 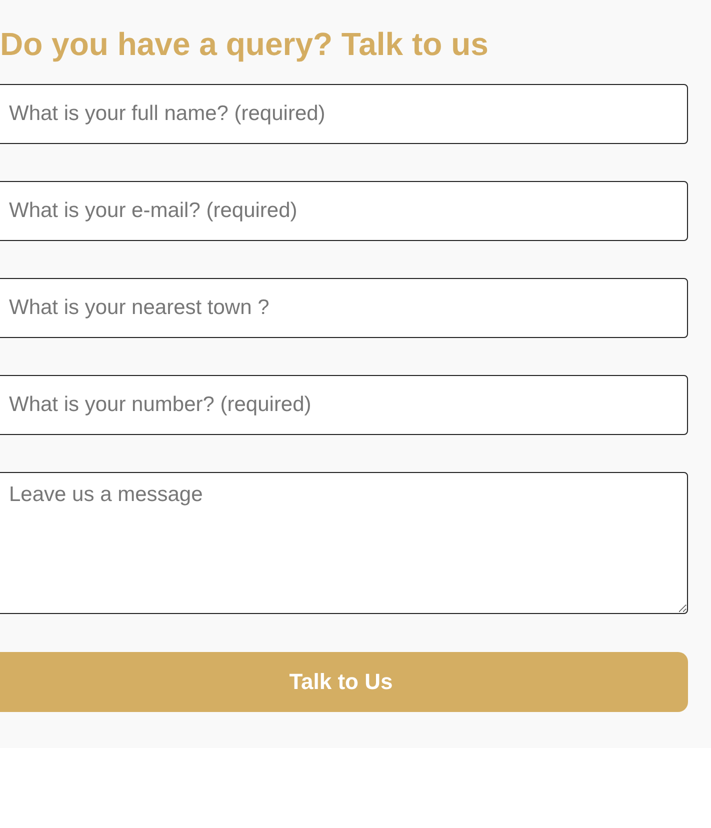 What do you see at coordinates (344, 308) in the screenshot?
I see `input-field: What is your nearest town ?` at bounding box center [344, 308].